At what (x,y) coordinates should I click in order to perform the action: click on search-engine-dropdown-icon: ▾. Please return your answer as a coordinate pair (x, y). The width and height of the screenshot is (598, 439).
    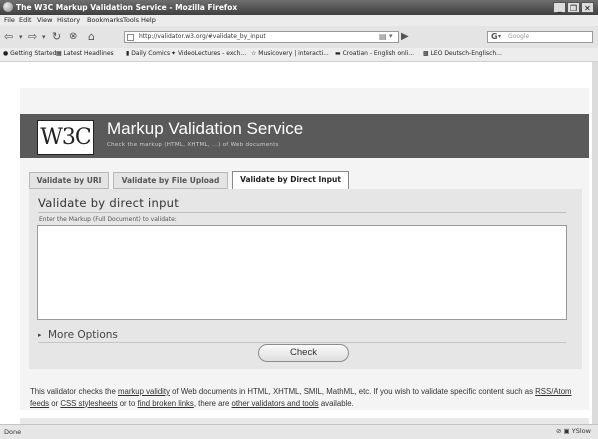
    Looking at the image, I should click on (499, 36).